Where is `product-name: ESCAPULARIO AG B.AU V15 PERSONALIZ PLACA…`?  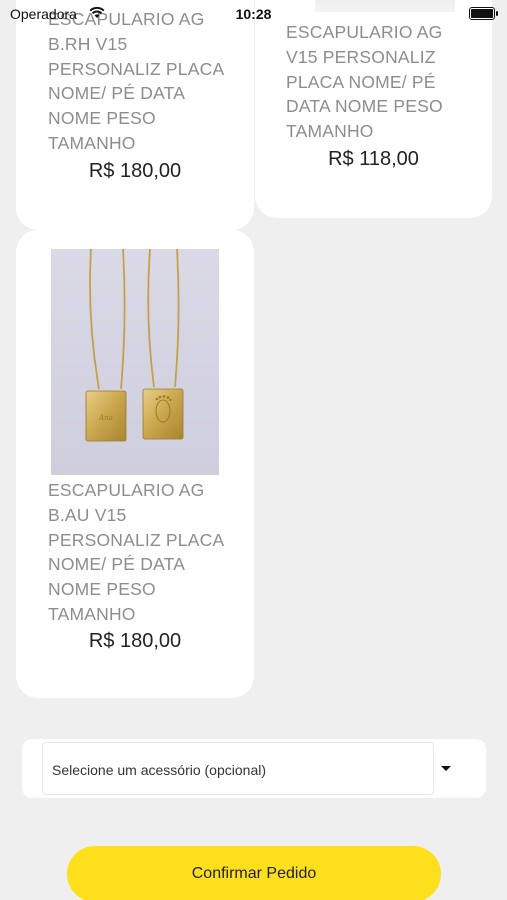 product-name: ESCAPULARIO AG B.AU V15 PERSONALIZ PLACA… is located at coordinates (136, 552).